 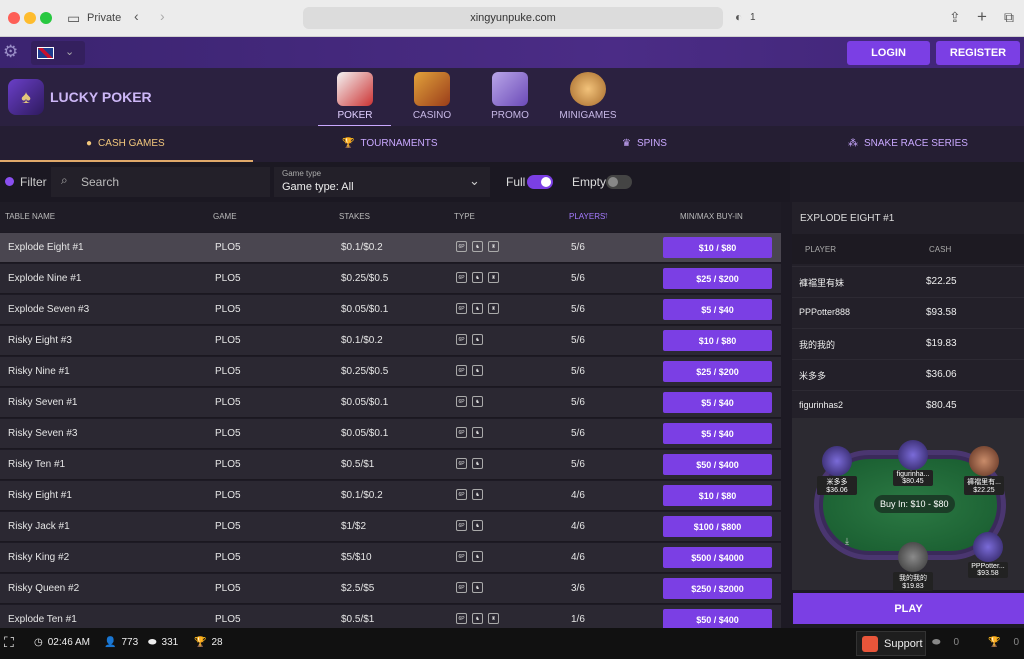 I want to click on logo-text: LUCKY POKER, so click(x=101, y=97).